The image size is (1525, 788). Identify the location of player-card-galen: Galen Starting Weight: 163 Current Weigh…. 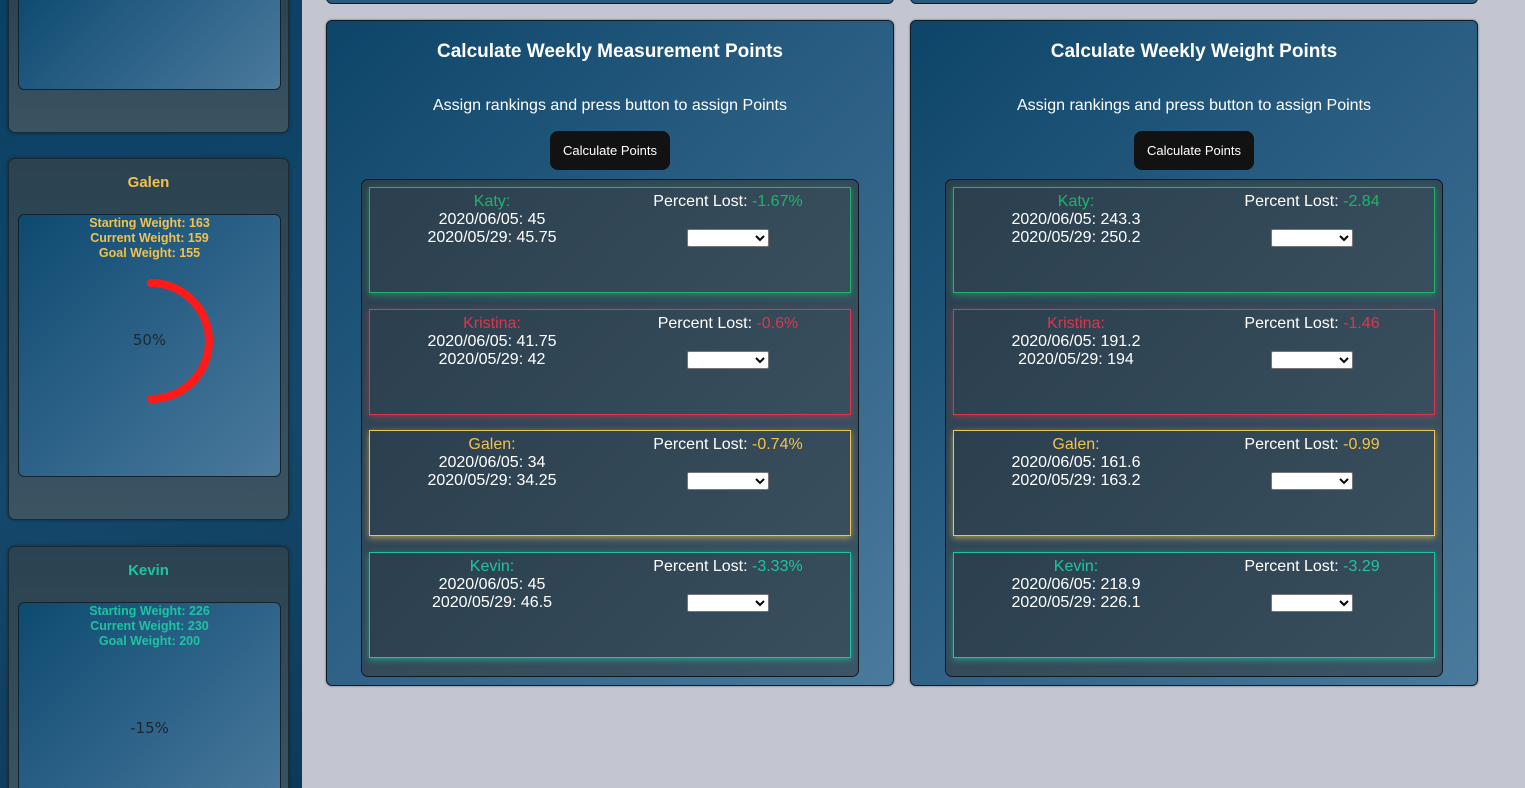
(148, 339).